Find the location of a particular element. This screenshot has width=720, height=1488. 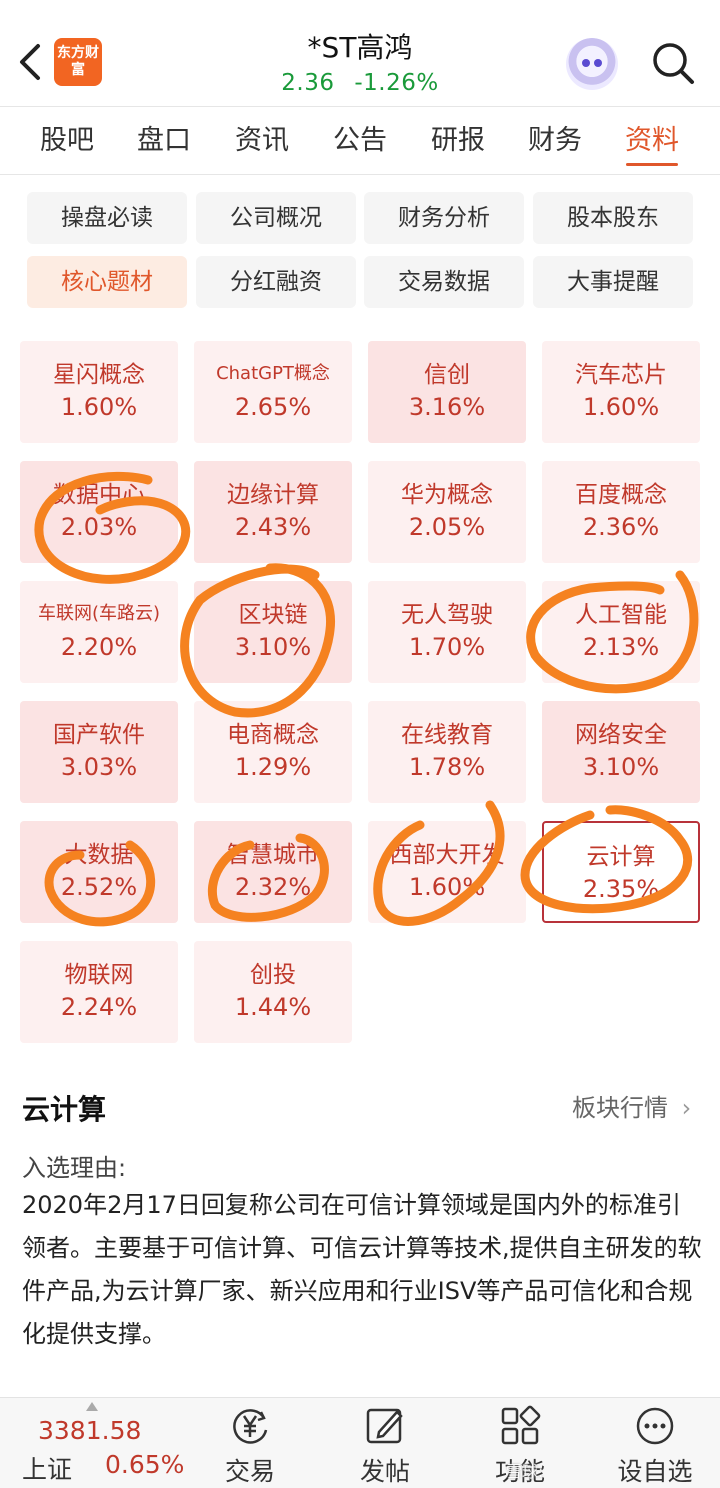

concept-change-pct: 1.70% is located at coordinates (447, 647).